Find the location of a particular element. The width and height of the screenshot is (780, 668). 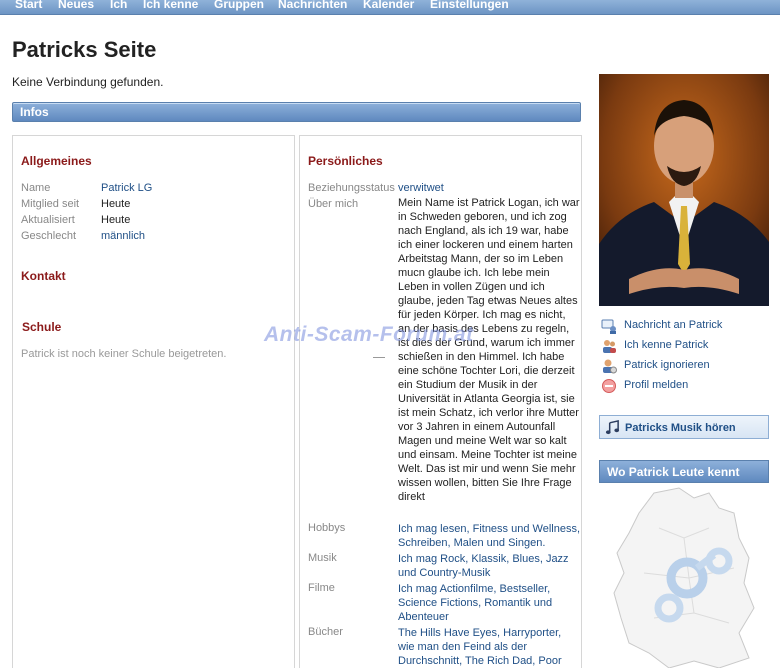

nav-gruppen: Gruppen is located at coordinates (239, 5).